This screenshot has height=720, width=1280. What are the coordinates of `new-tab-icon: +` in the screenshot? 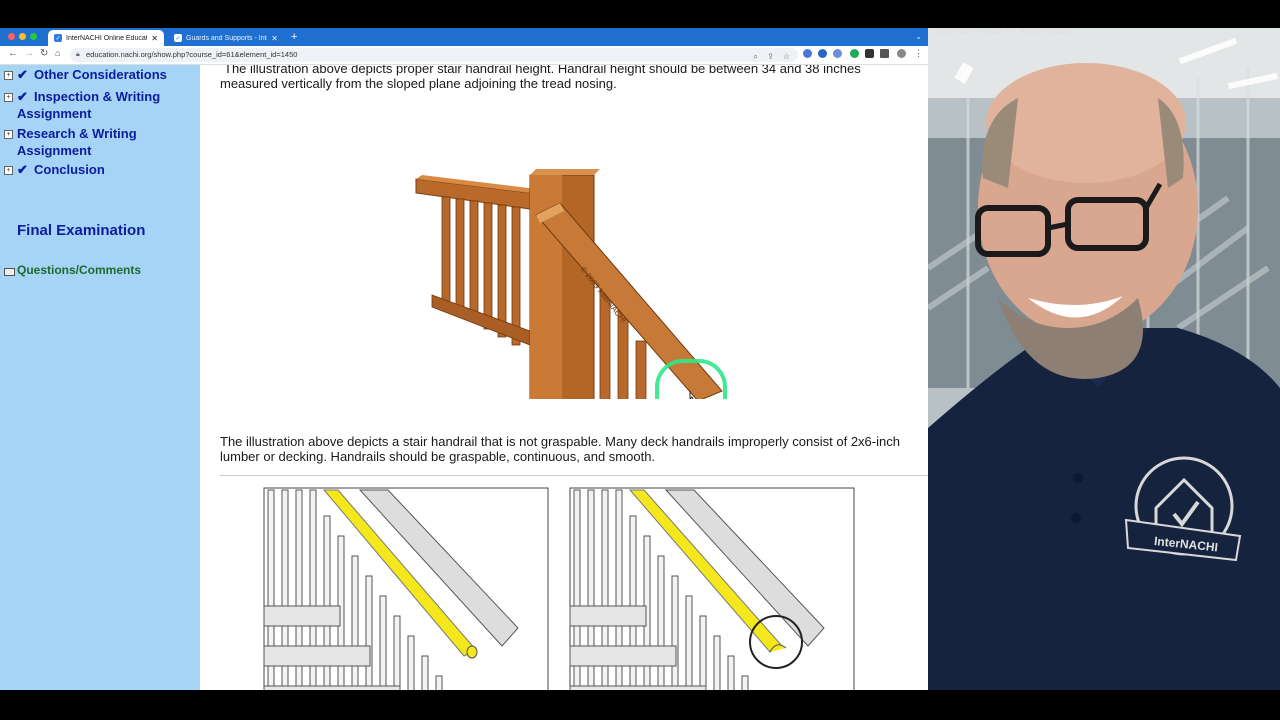 It's located at (294, 37).